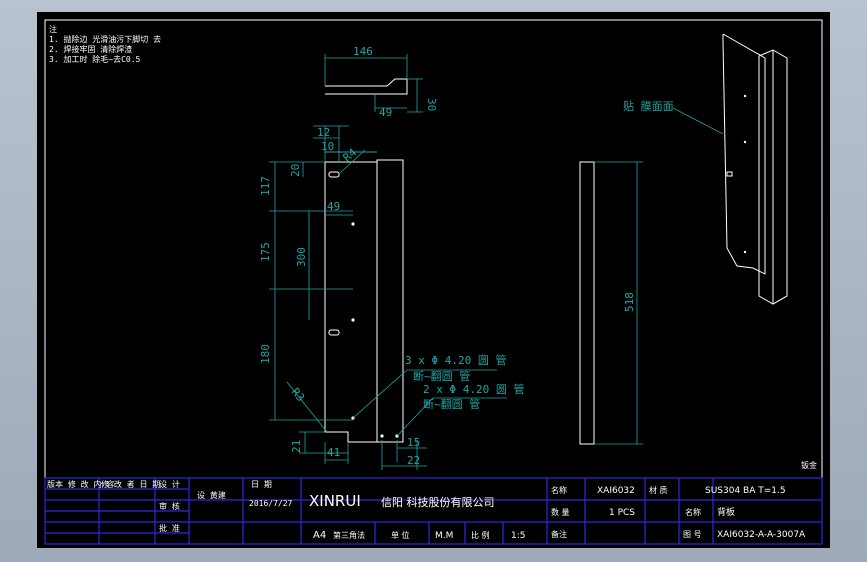  Describe the element at coordinates (622, 513) in the screenshot. I see `quantity: 1 PCS` at that location.